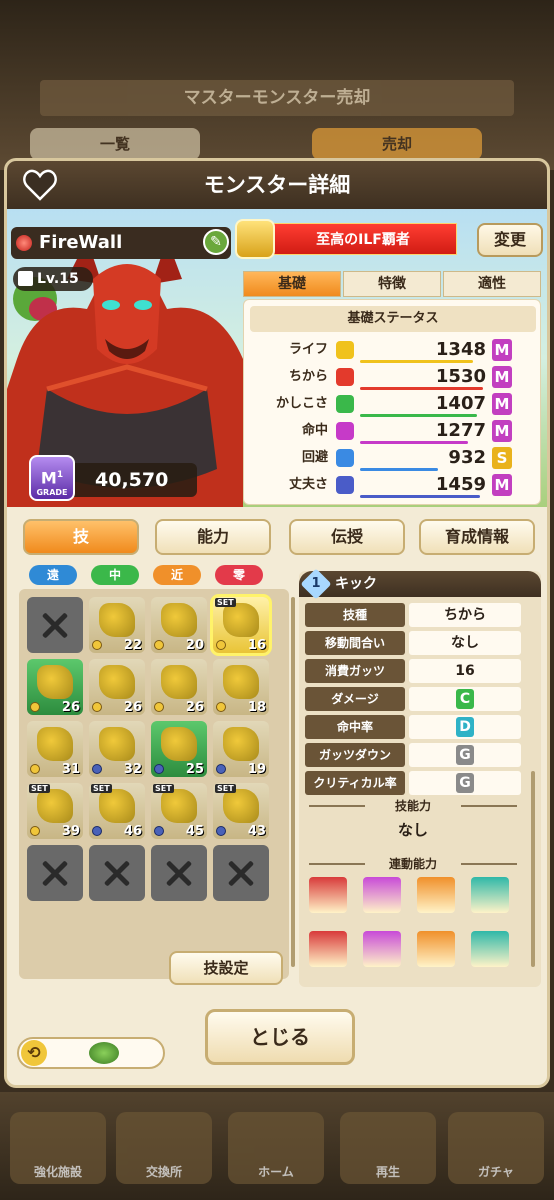 This screenshot has height=1200, width=554. I want to click on skill-detail-row: クリティカル率 G, so click(413, 783).